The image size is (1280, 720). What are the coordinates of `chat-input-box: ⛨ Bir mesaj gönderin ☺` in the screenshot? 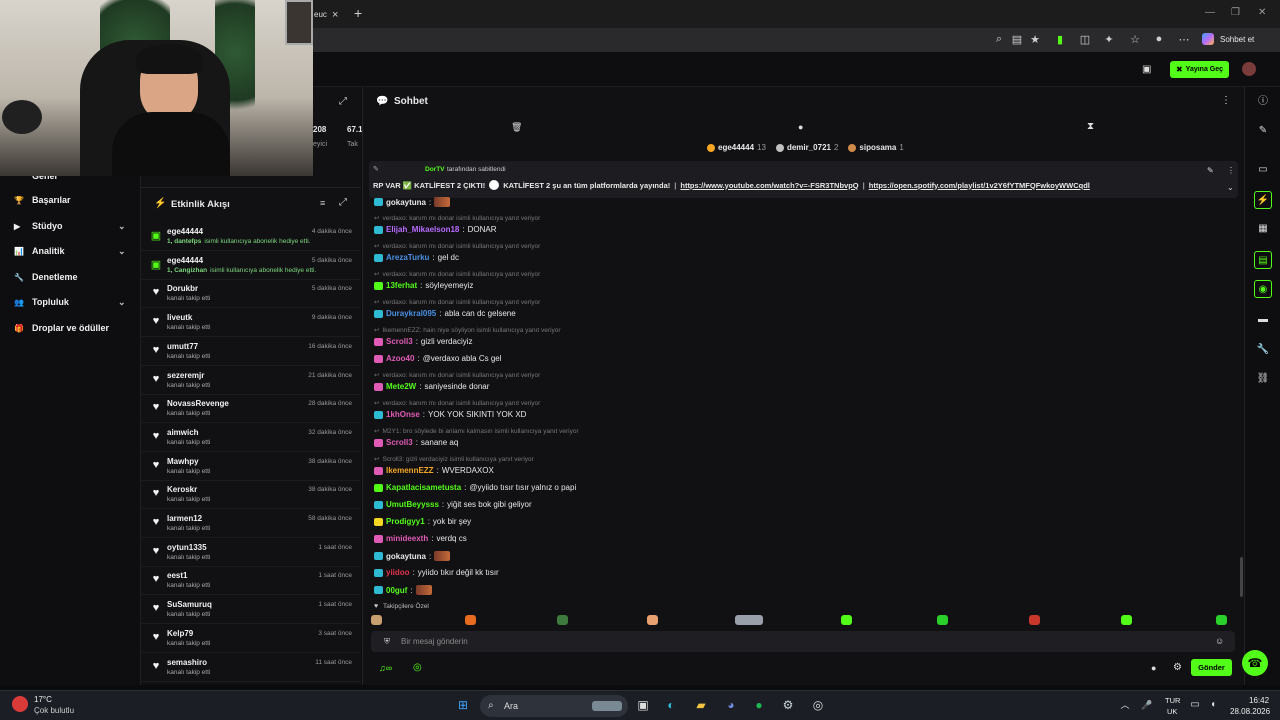 It's located at (803, 641).